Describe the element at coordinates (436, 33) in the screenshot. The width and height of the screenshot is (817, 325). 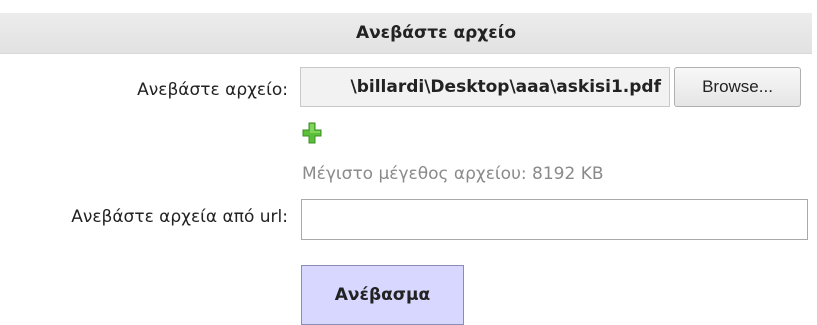
I see `section-title: Ανεβάστε αρχείο` at that location.